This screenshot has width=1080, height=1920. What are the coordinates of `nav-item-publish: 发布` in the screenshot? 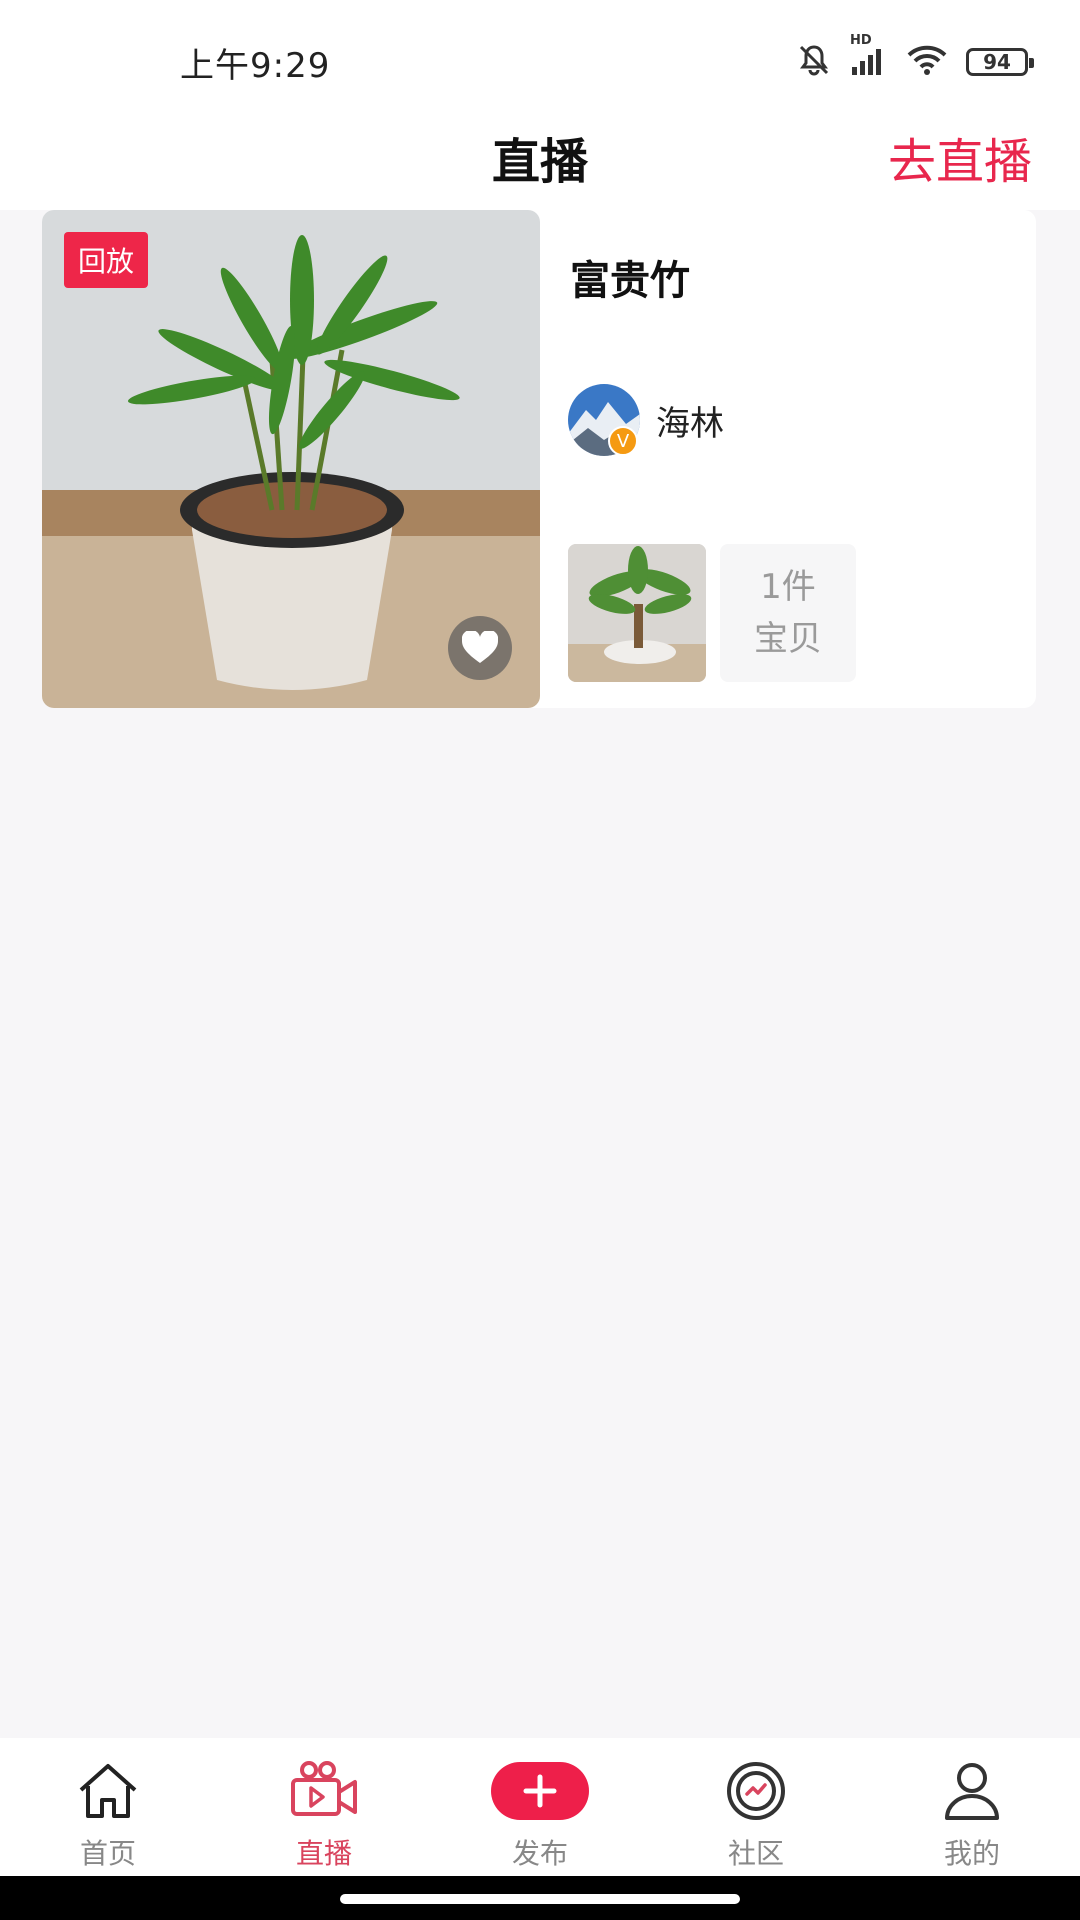 It's located at (540, 1807).